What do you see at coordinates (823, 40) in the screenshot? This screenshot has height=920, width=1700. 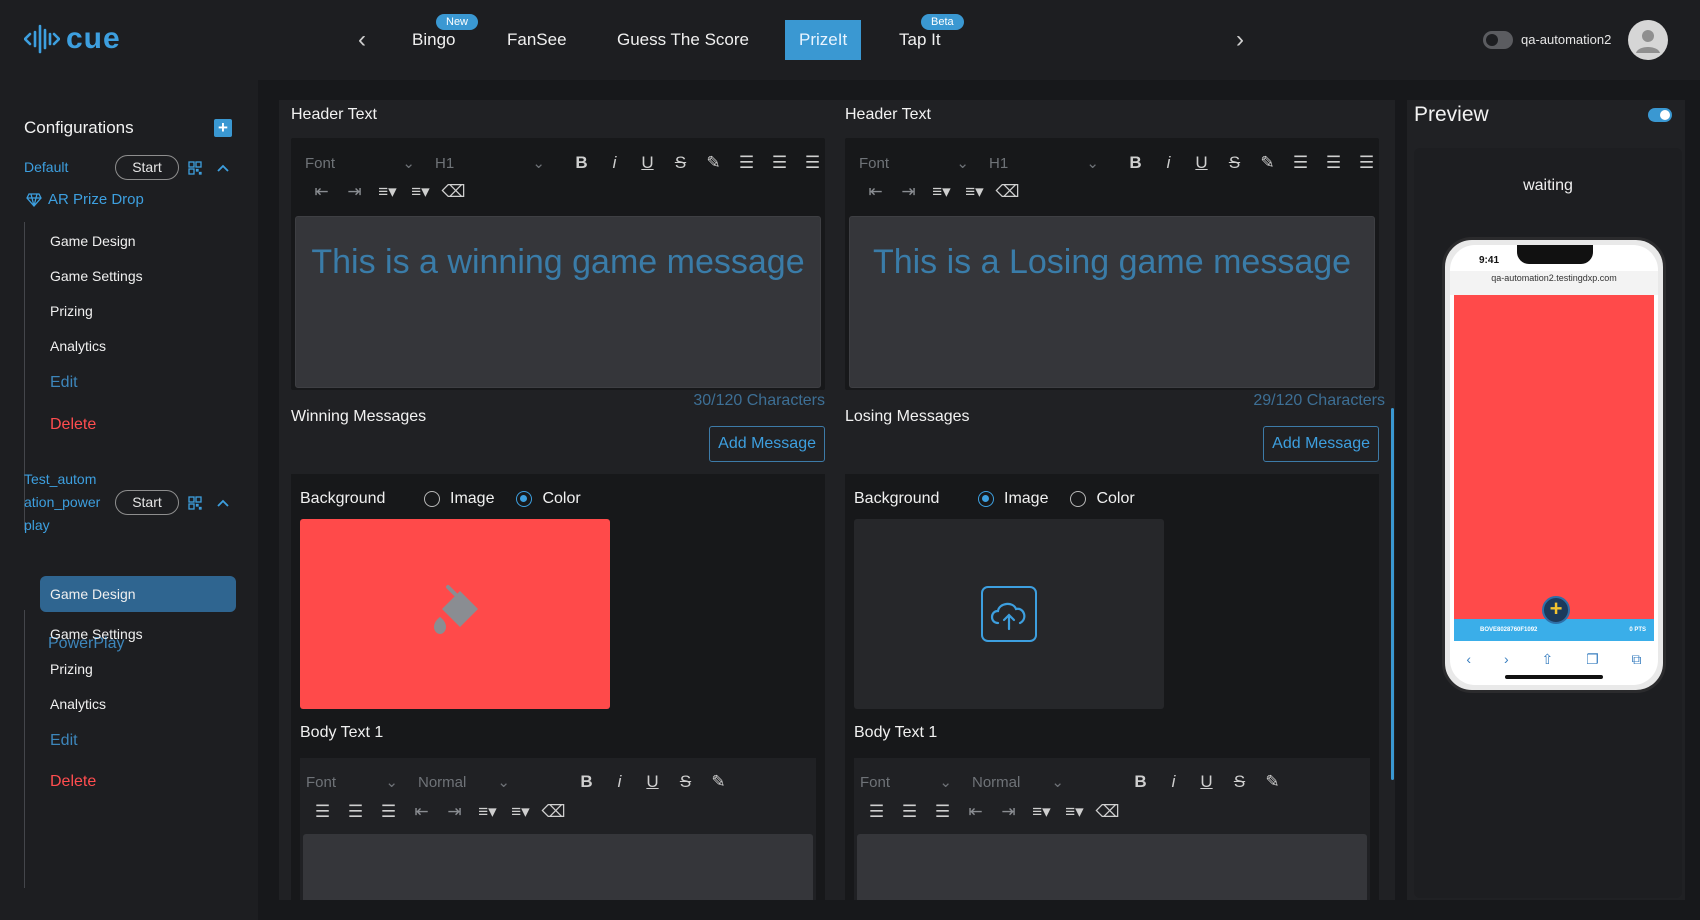 I see `tab-prizeit: PrizeIt` at bounding box center [823, 40].